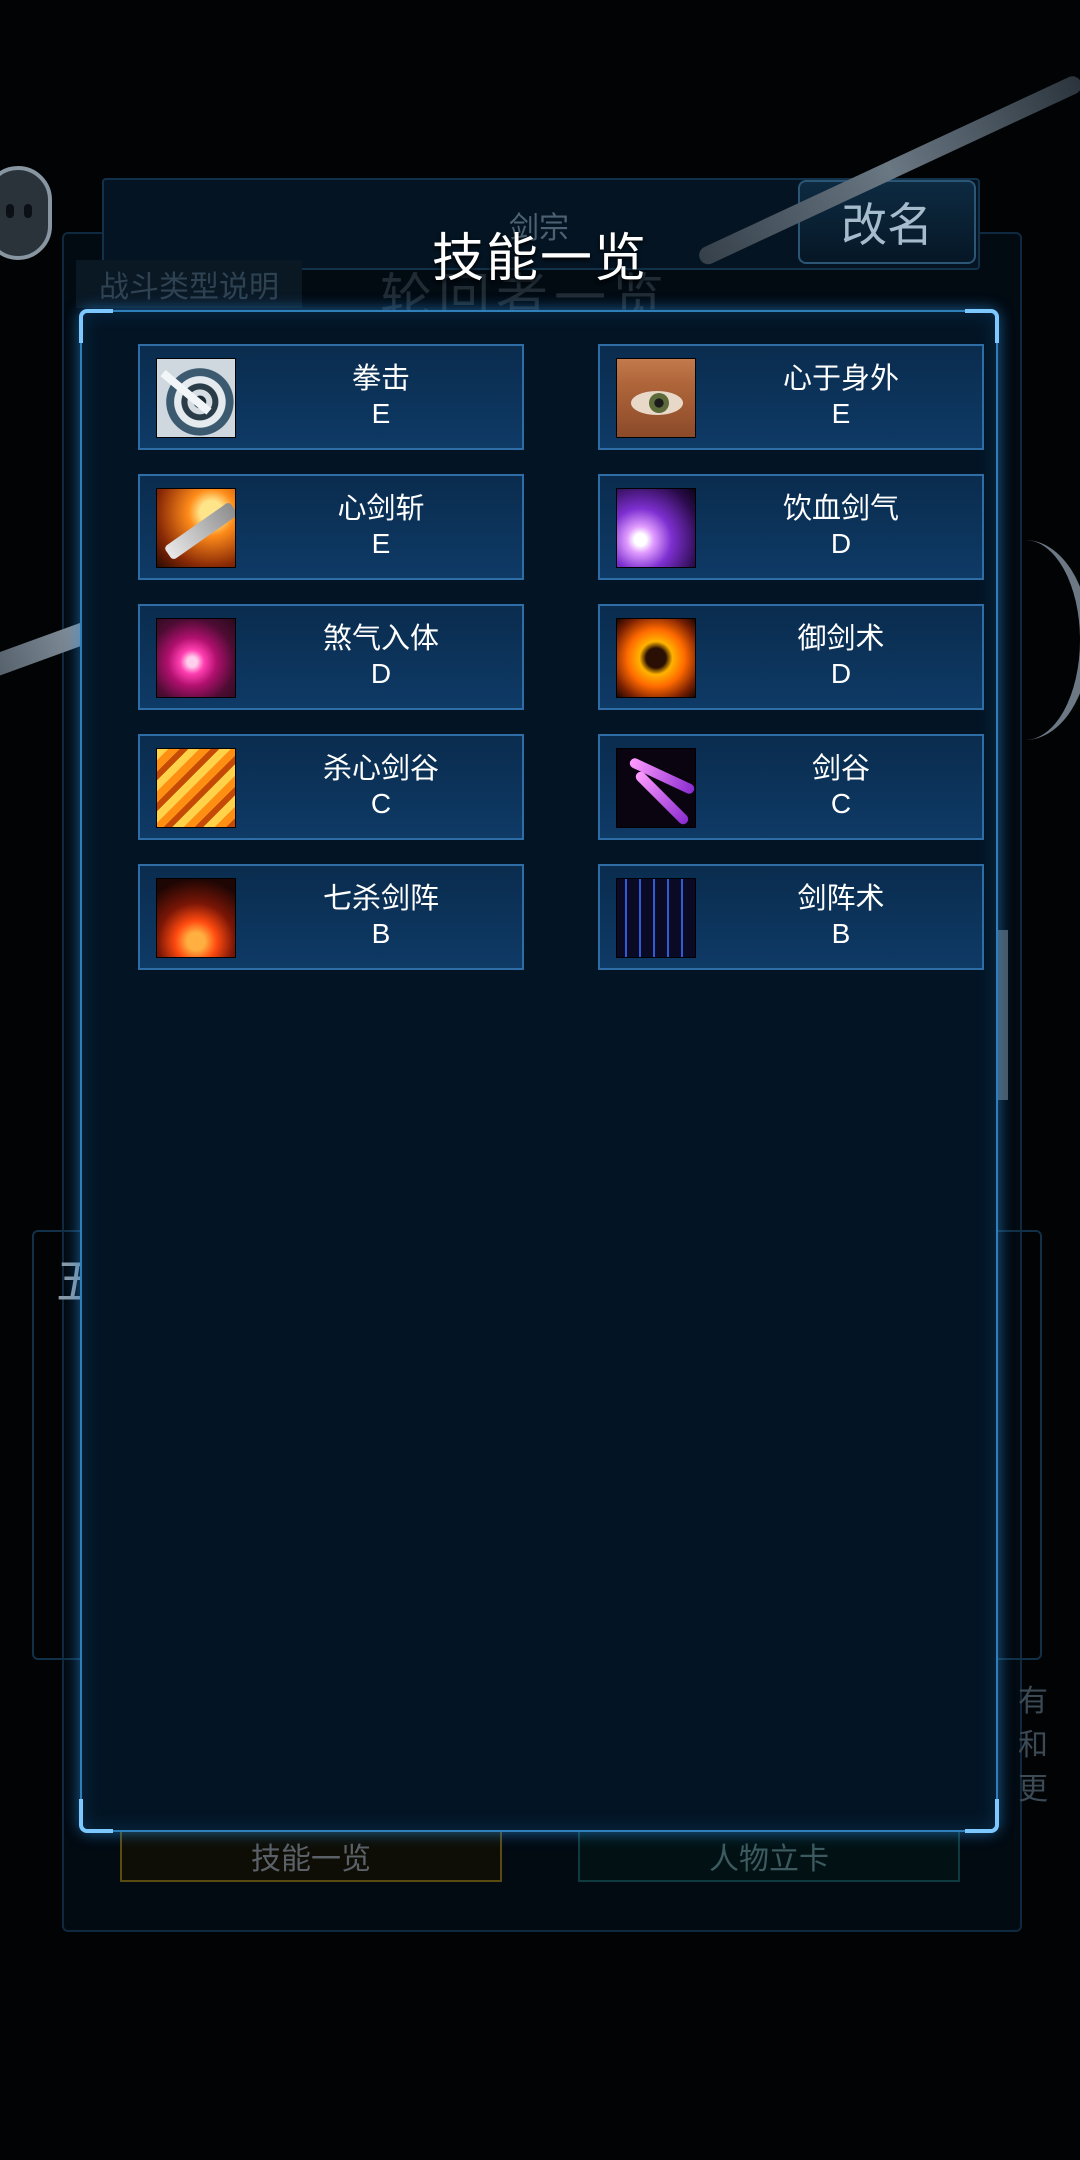 The image size is (1080, 2160). I want to click on character-card-button: 人物立卡, so click(769, 1856).